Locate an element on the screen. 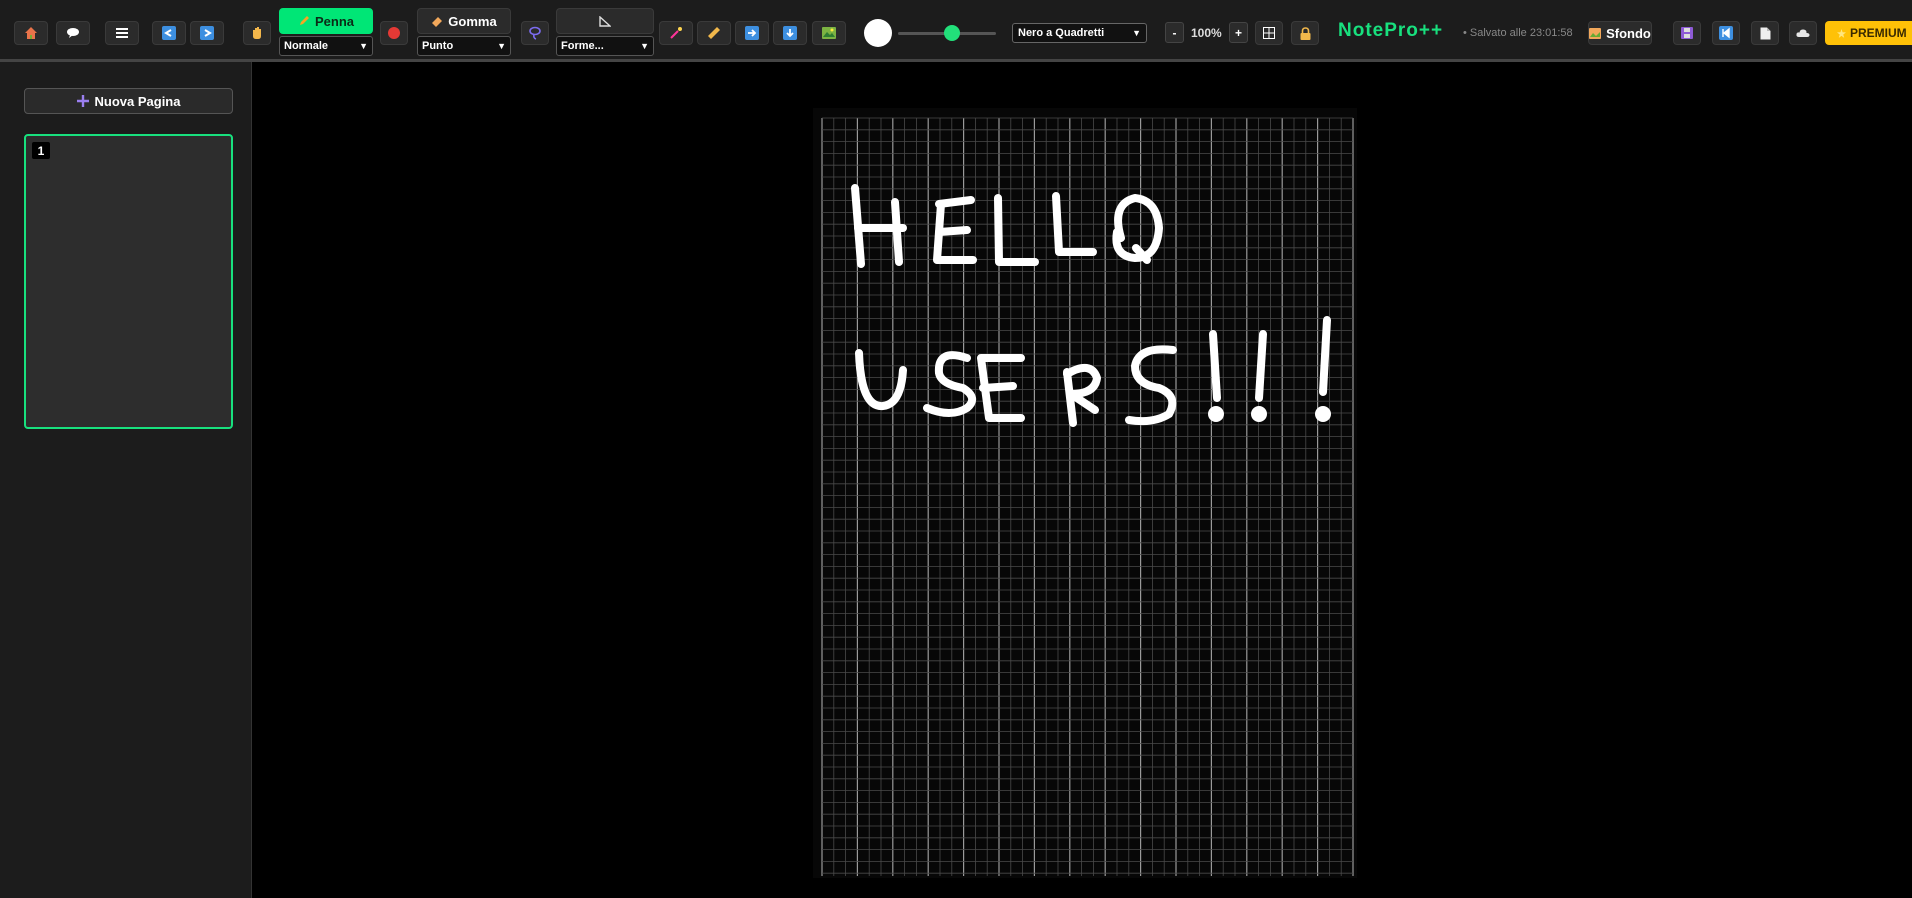 This screenshot has width=1912, height=898. grid-toggle-button is located at coordinates (1269, 33).